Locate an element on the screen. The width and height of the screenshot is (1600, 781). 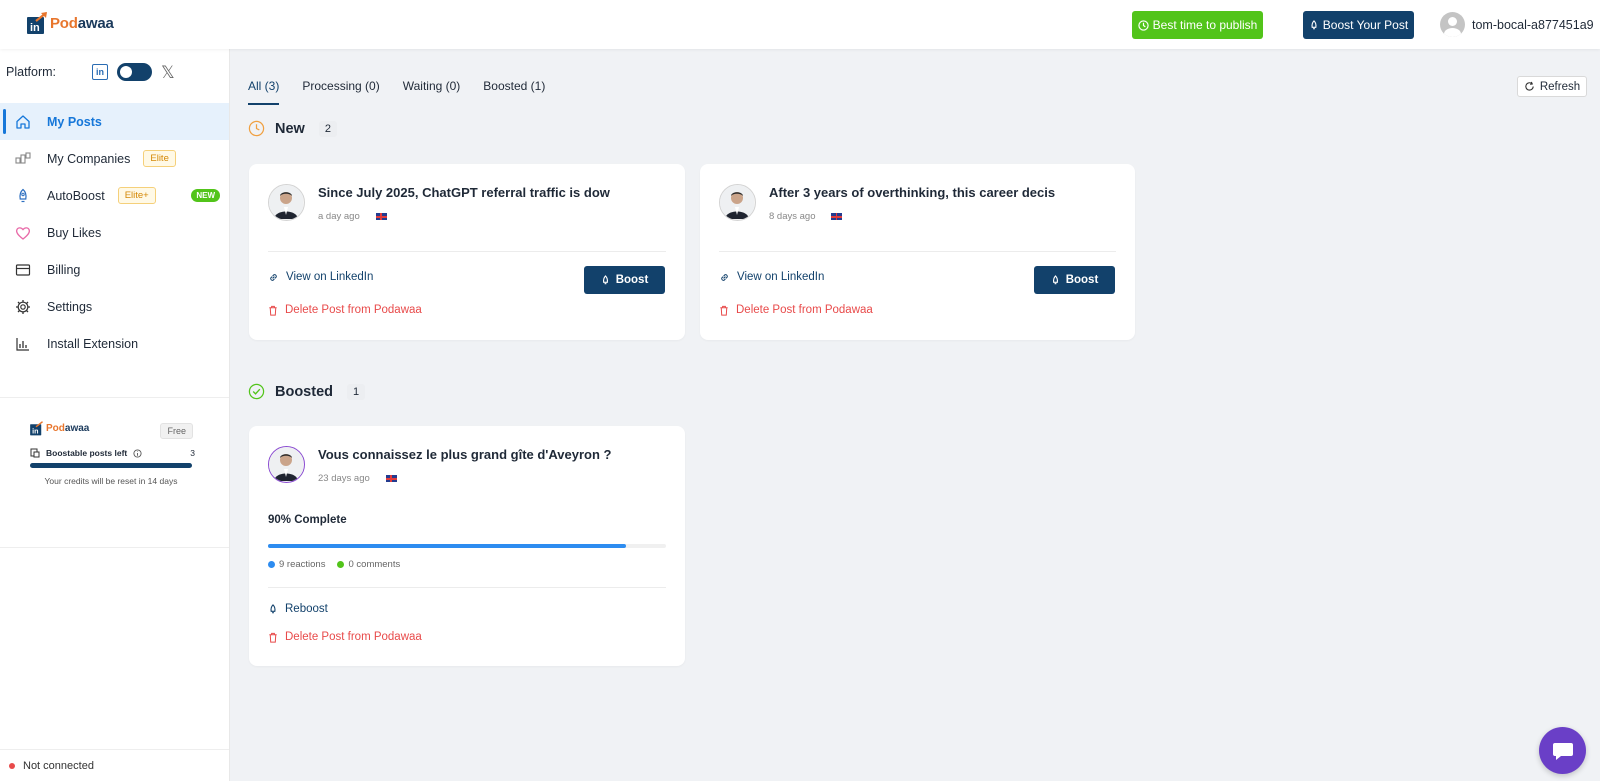
boost-your-post-label: Boost Your Post is located at coordinates (1365, 25).